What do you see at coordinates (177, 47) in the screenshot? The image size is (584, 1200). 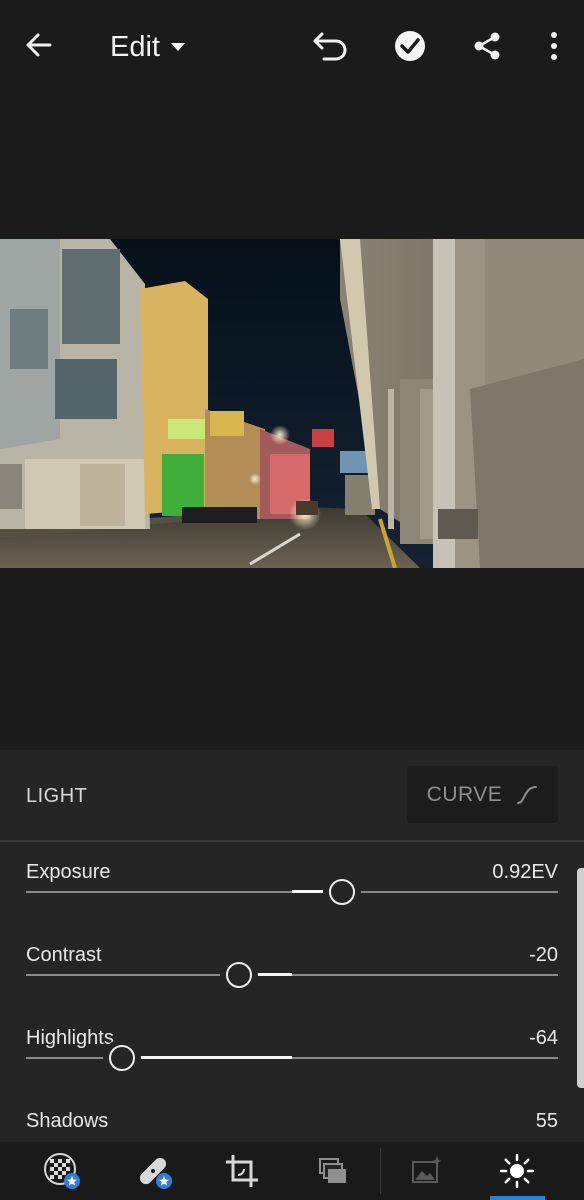 I see `dropdown-caret-icon` at bounding box center [177, 47].